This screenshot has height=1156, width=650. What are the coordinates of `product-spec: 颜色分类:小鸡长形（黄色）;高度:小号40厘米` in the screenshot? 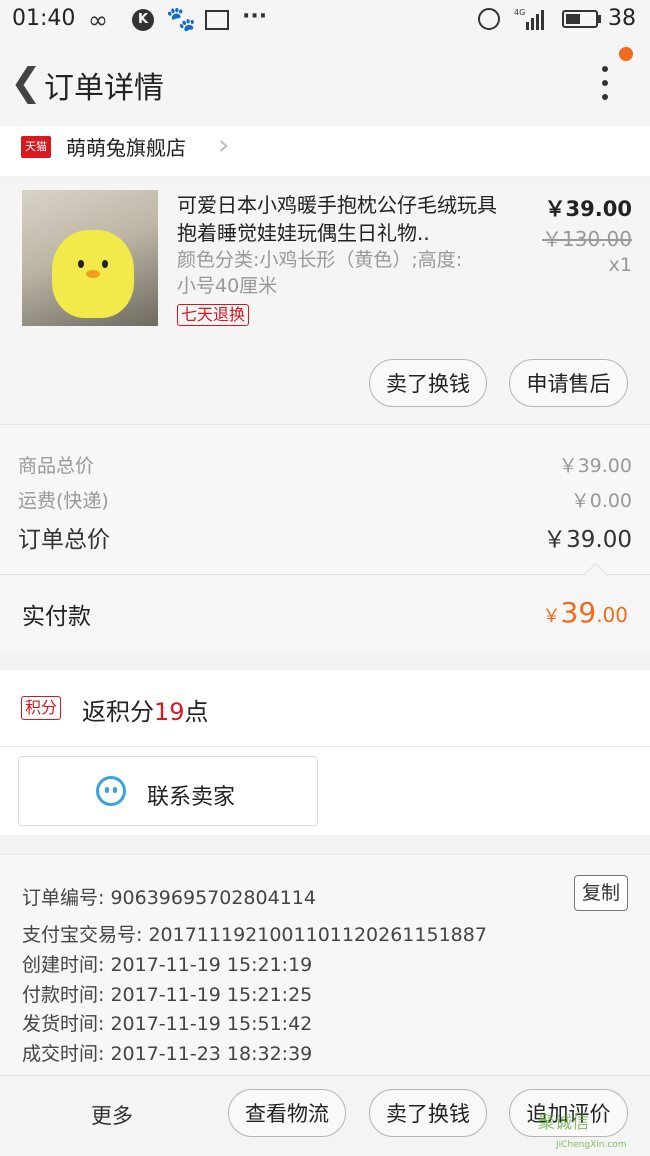 It's located at (320, 273).